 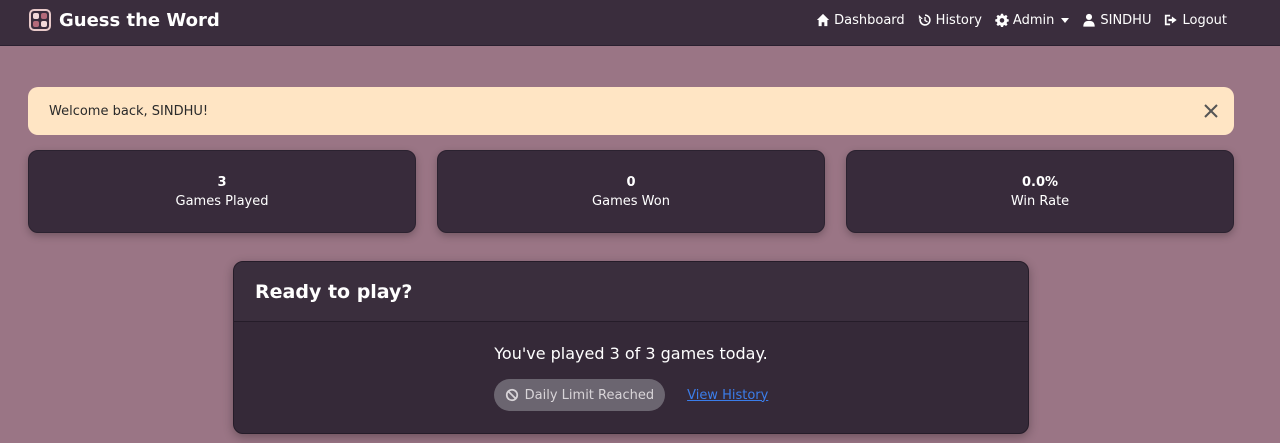 I want to click on alert-close-button, so click(x=1211, y=111).